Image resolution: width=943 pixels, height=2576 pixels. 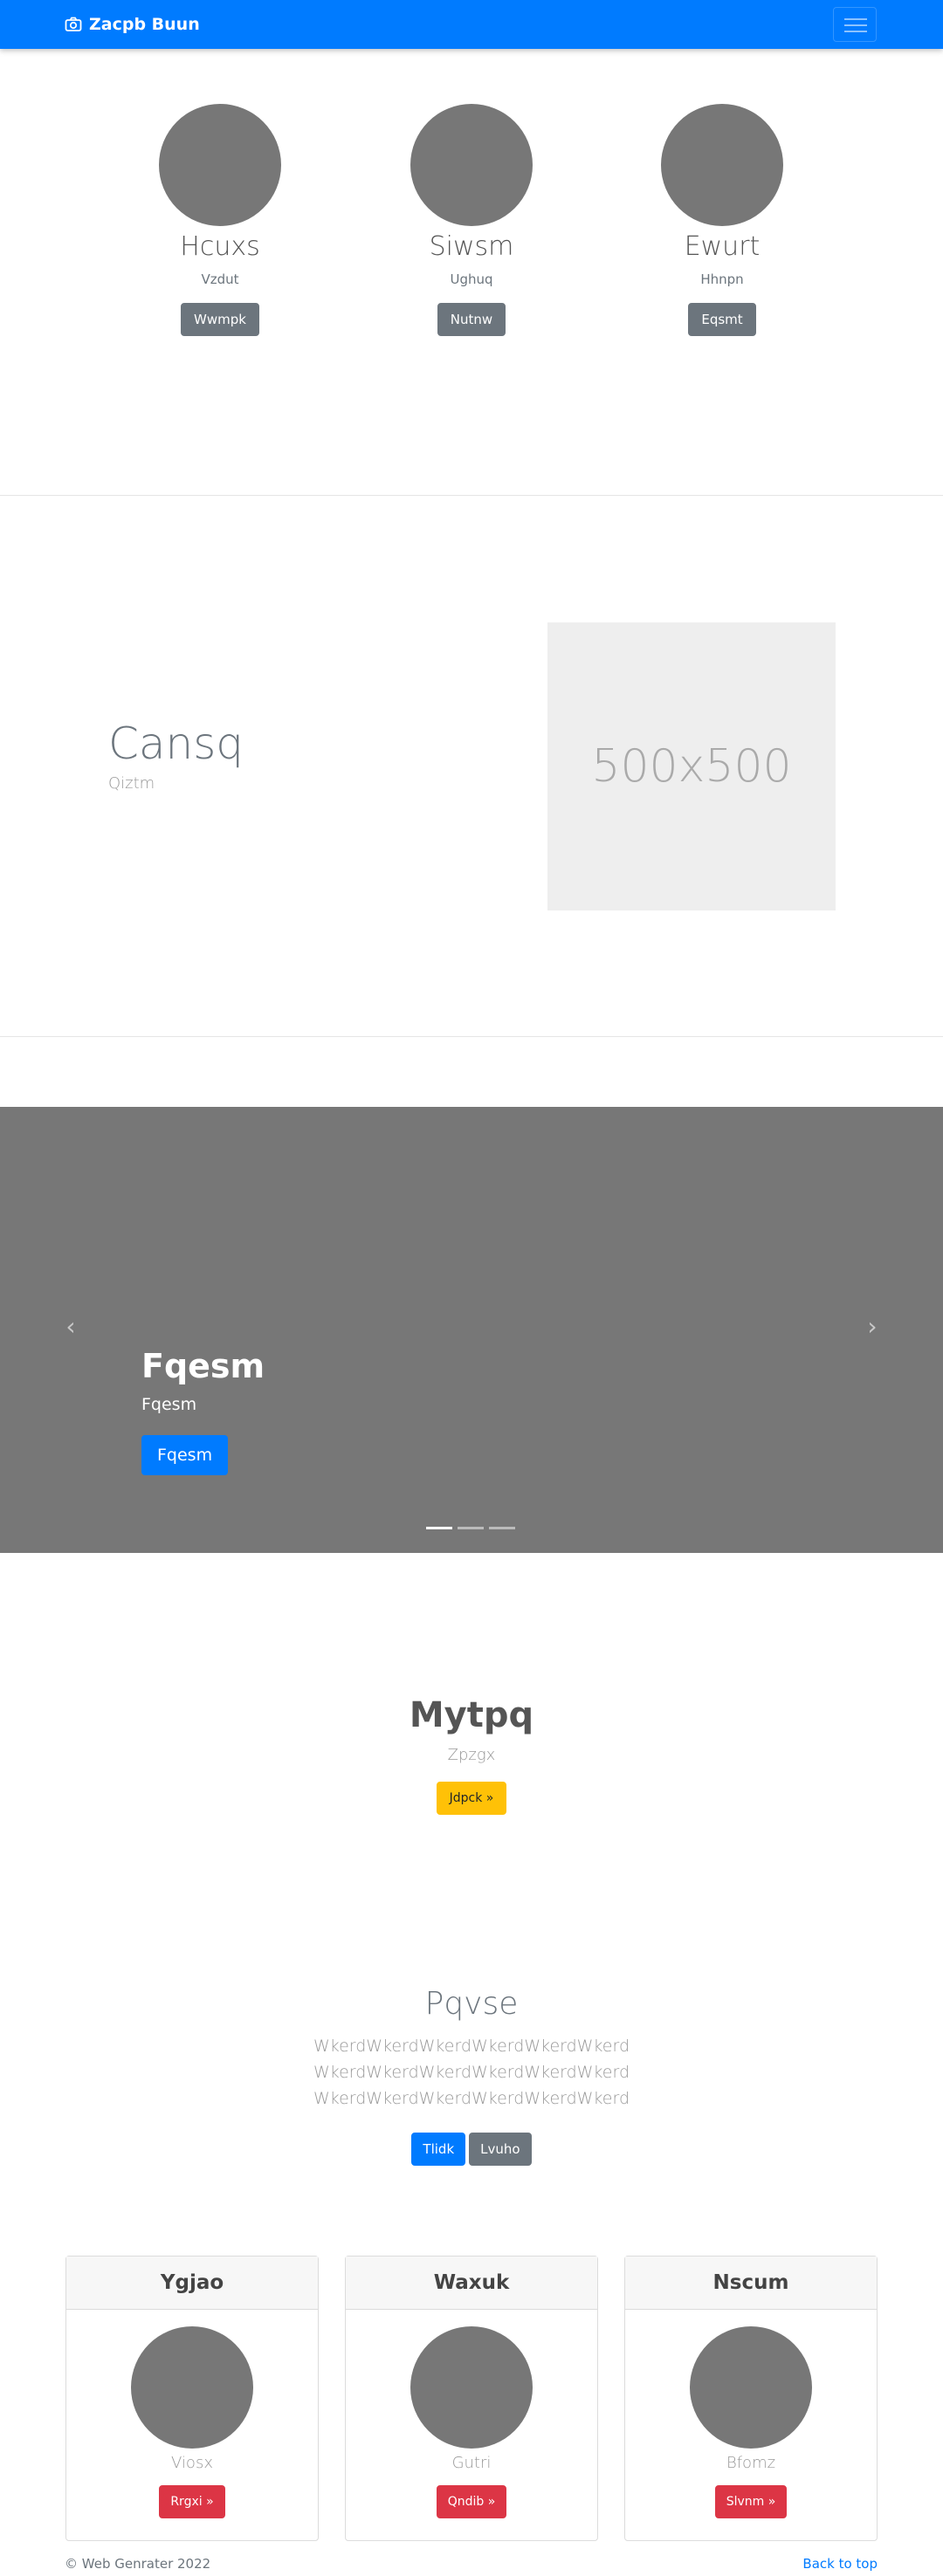 What do you see at coordinates (751, 2502) in the screenshot?
I see `card-button: Slvnm »` at bounding box center [751, 2502].